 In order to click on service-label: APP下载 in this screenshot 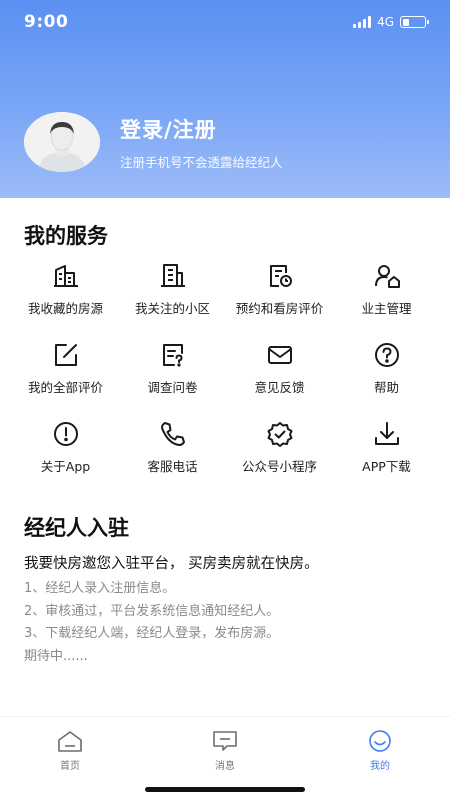, I will do `click(386, 466)`.